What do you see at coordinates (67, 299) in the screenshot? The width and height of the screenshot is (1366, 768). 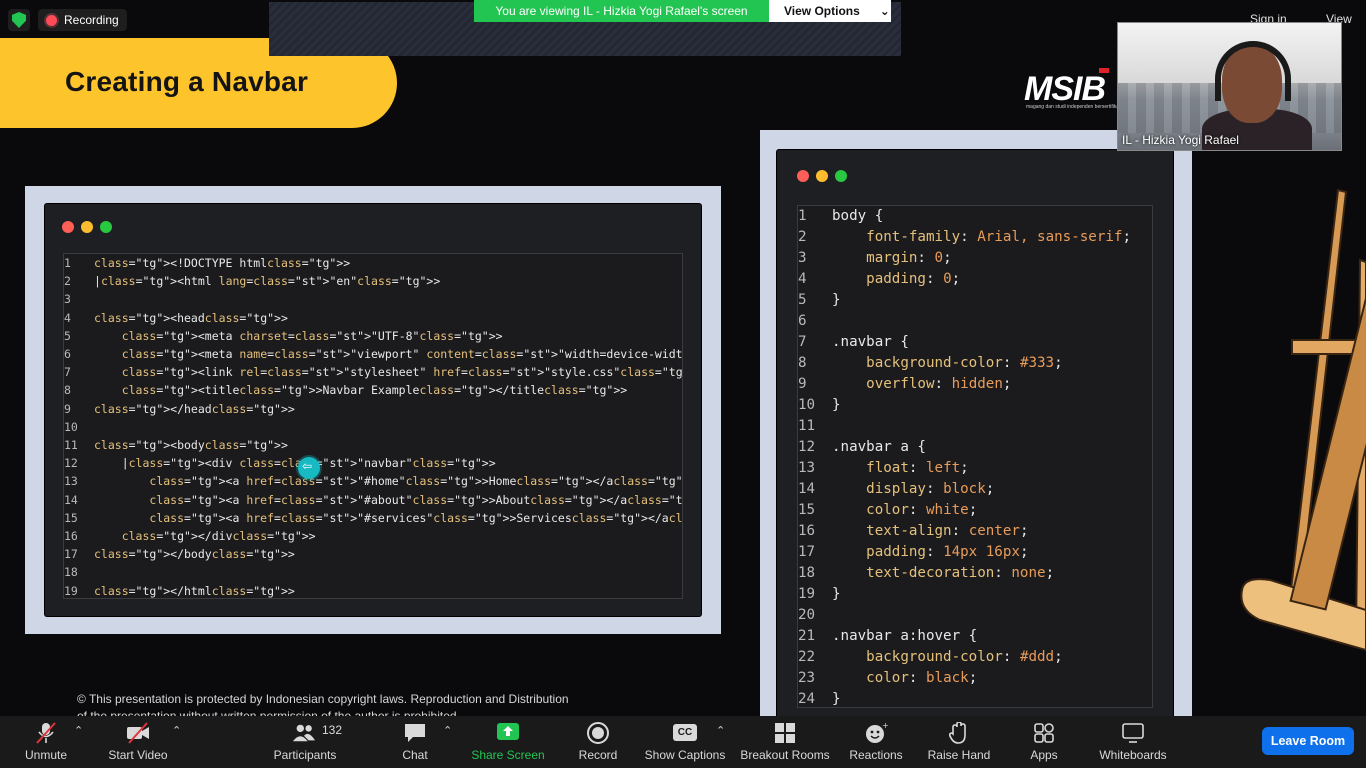 I see `line-number: 3` at bounding box center [67, 299].